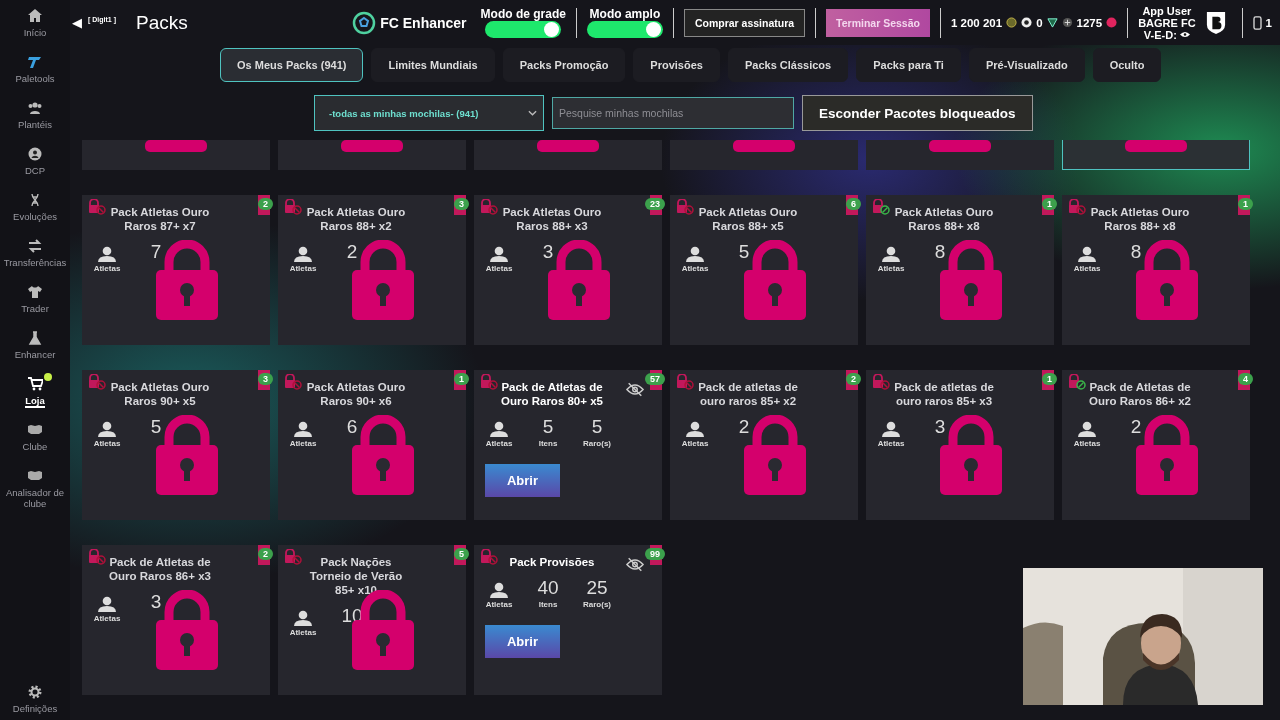  I want to click on pack-title: Pack Atletas Ouro Raros 88+ x5, so click(748, 219).